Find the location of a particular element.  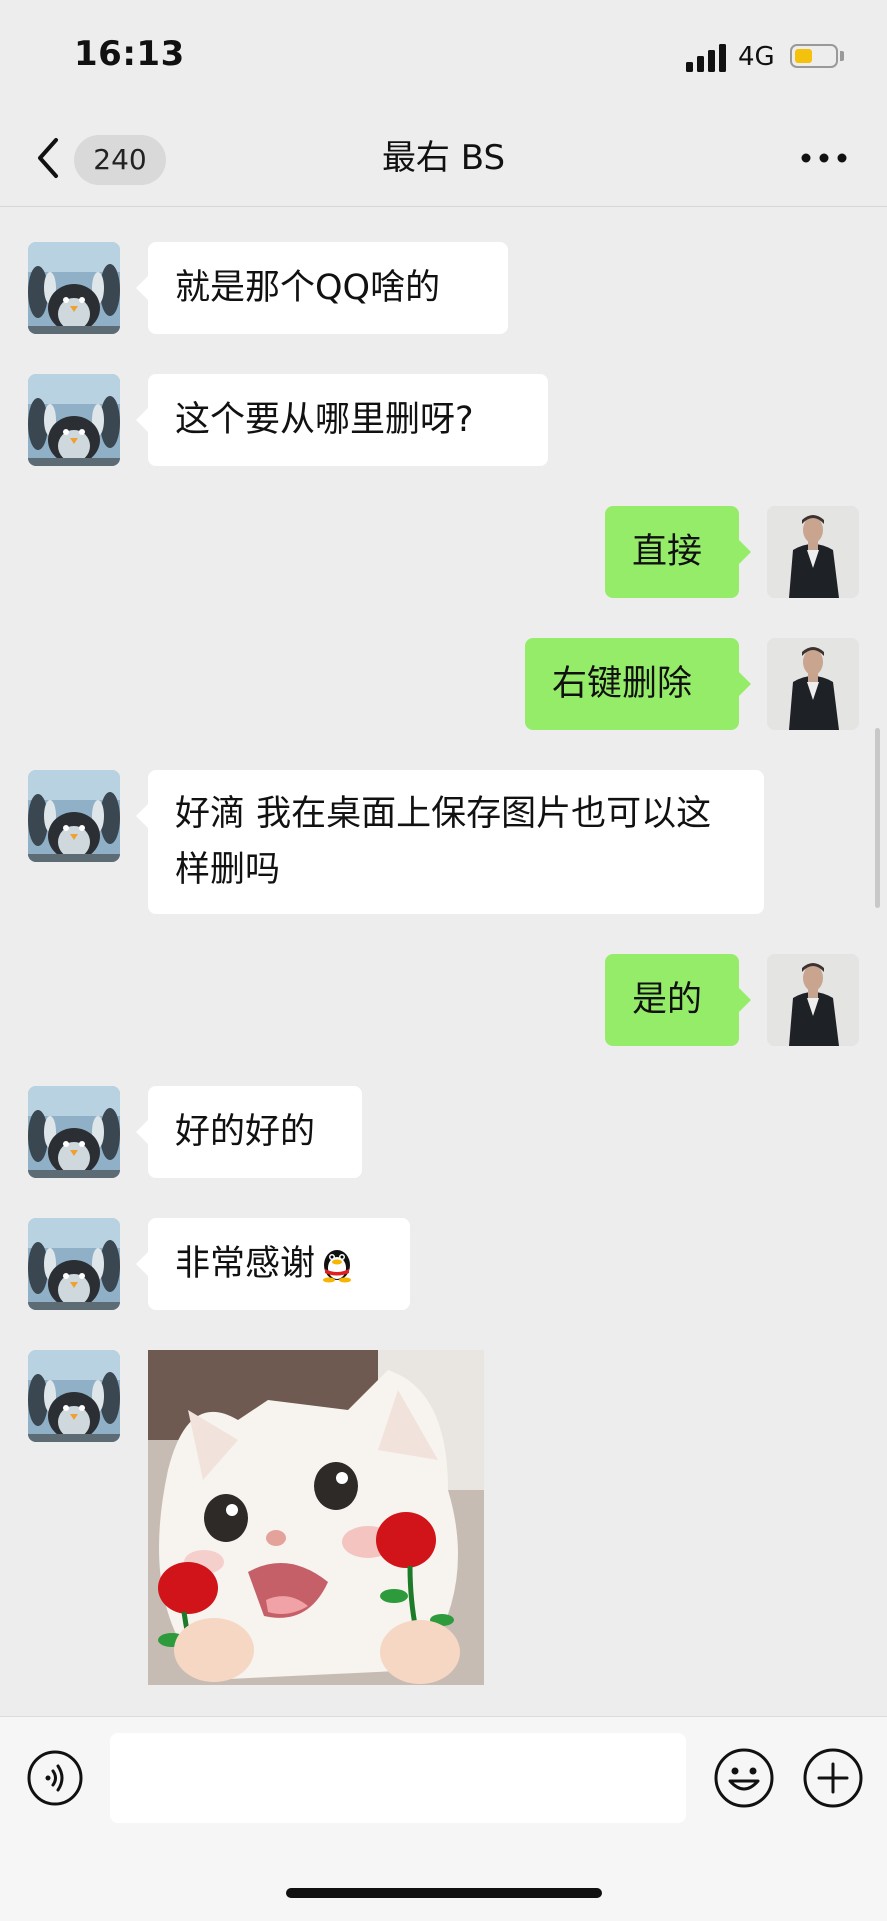

chat-header: 240 最右 BS is located at coordinates (443, 158).